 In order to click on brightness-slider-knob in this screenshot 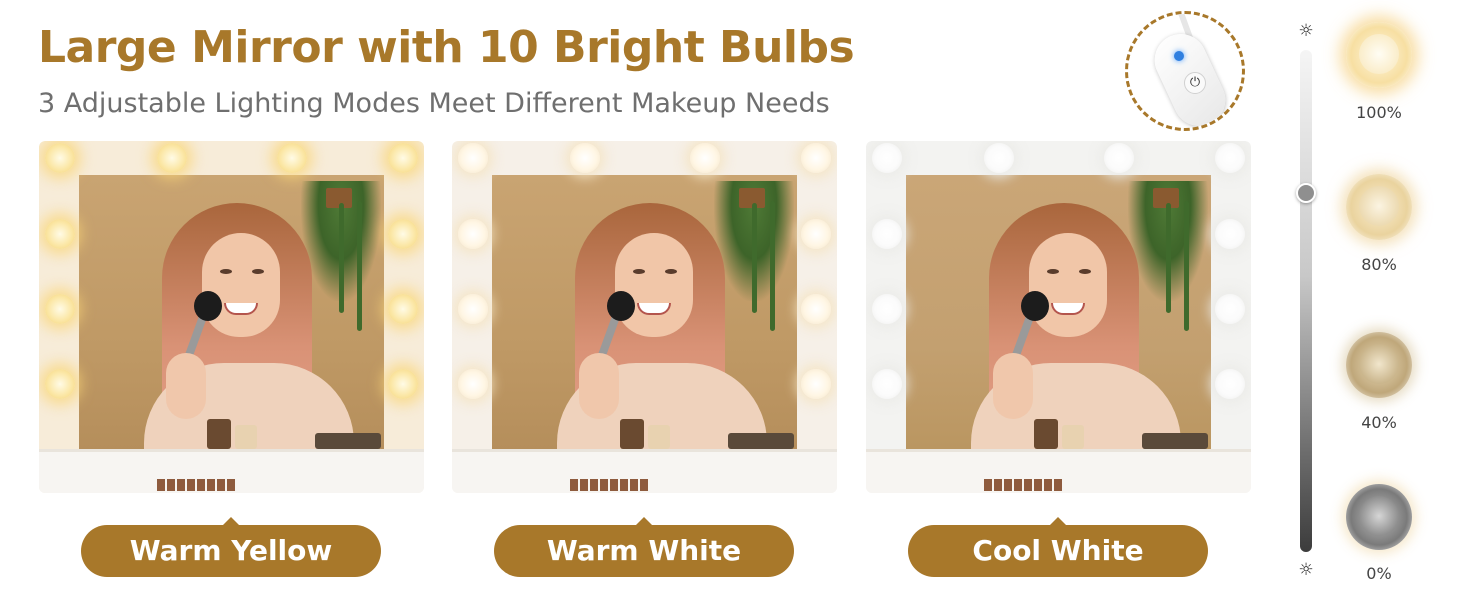, I will do `click(1306, 193)`.